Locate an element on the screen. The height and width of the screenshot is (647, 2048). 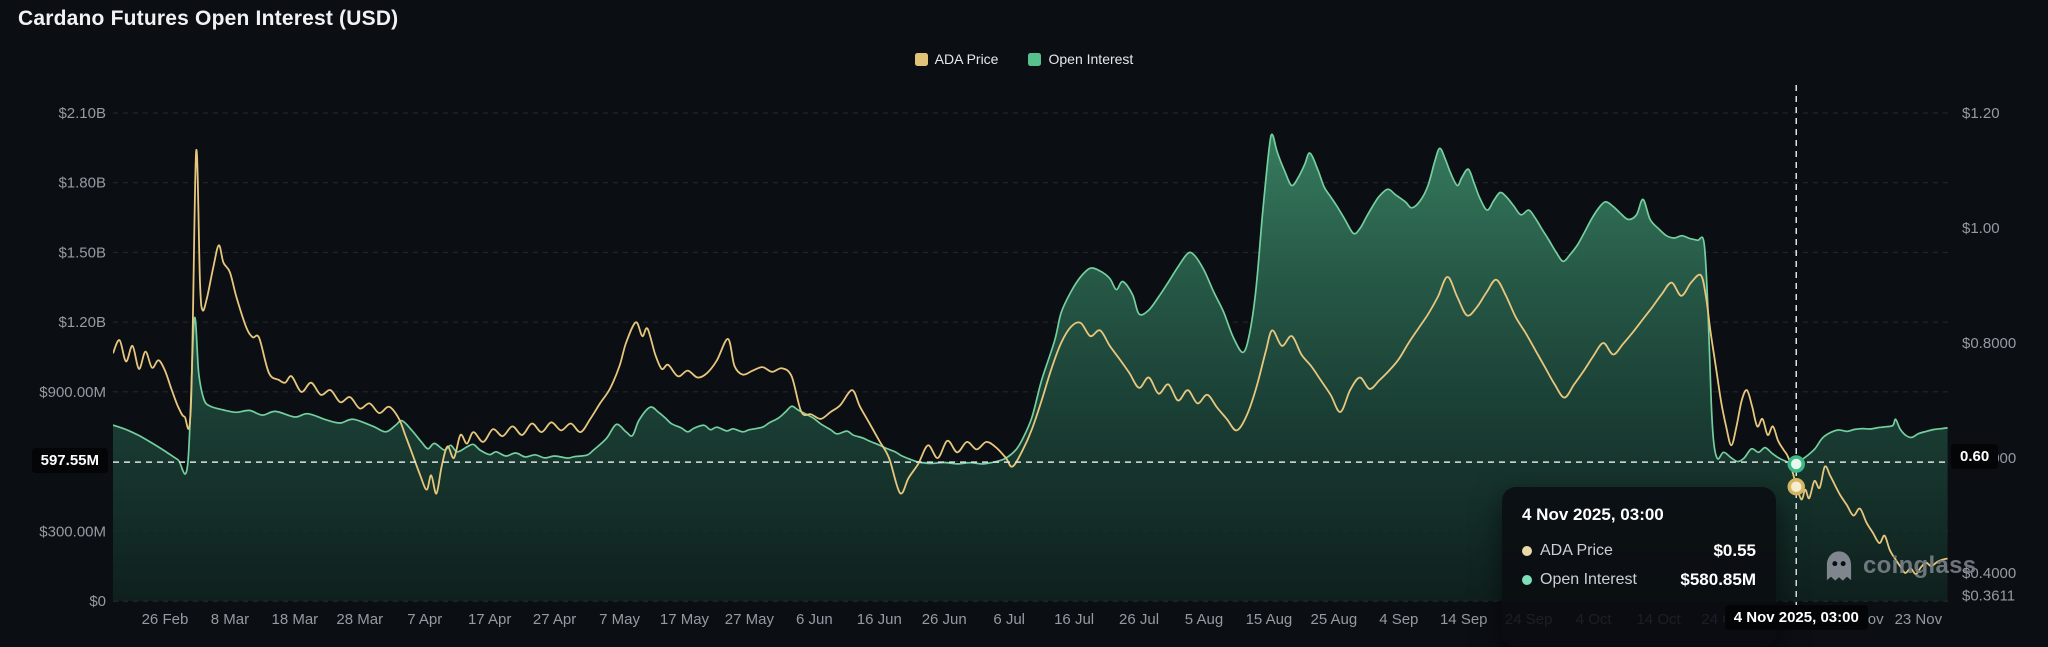
x-axis-tick: 28 Mar is located at coordinates (359, 619).